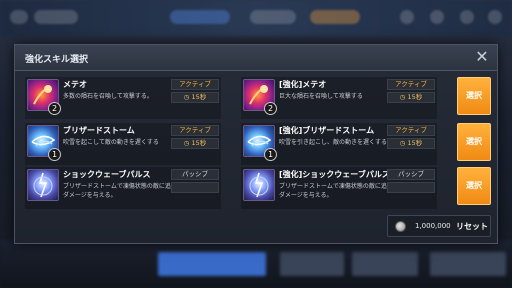 The width and height of the screenshot is (512, 288). Describe the element at coordinates (321, 96) in the screenshot. I see `skill-description: 巨大な隕石を召喚して攻撃する` at that location.